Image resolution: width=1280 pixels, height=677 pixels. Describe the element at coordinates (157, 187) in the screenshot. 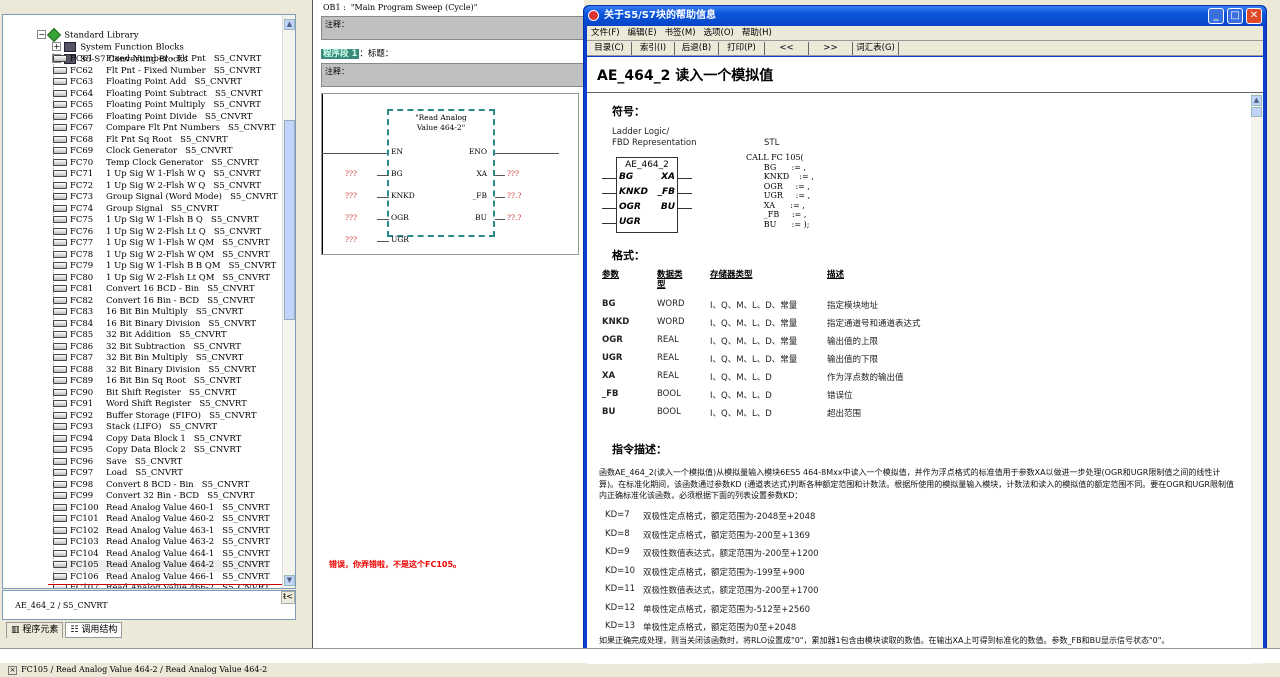

I see `tree-item-fc72: FC72 1 Up Sig W 2-Flsh W Q S5_CNVRT` at that location.